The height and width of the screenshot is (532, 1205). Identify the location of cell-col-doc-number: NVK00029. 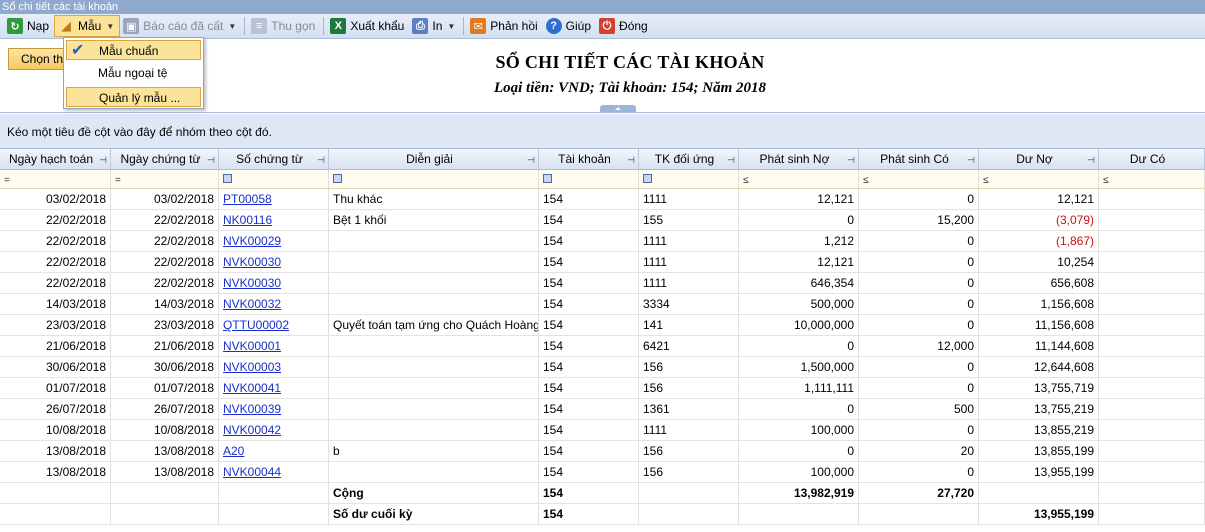
(274, 241).